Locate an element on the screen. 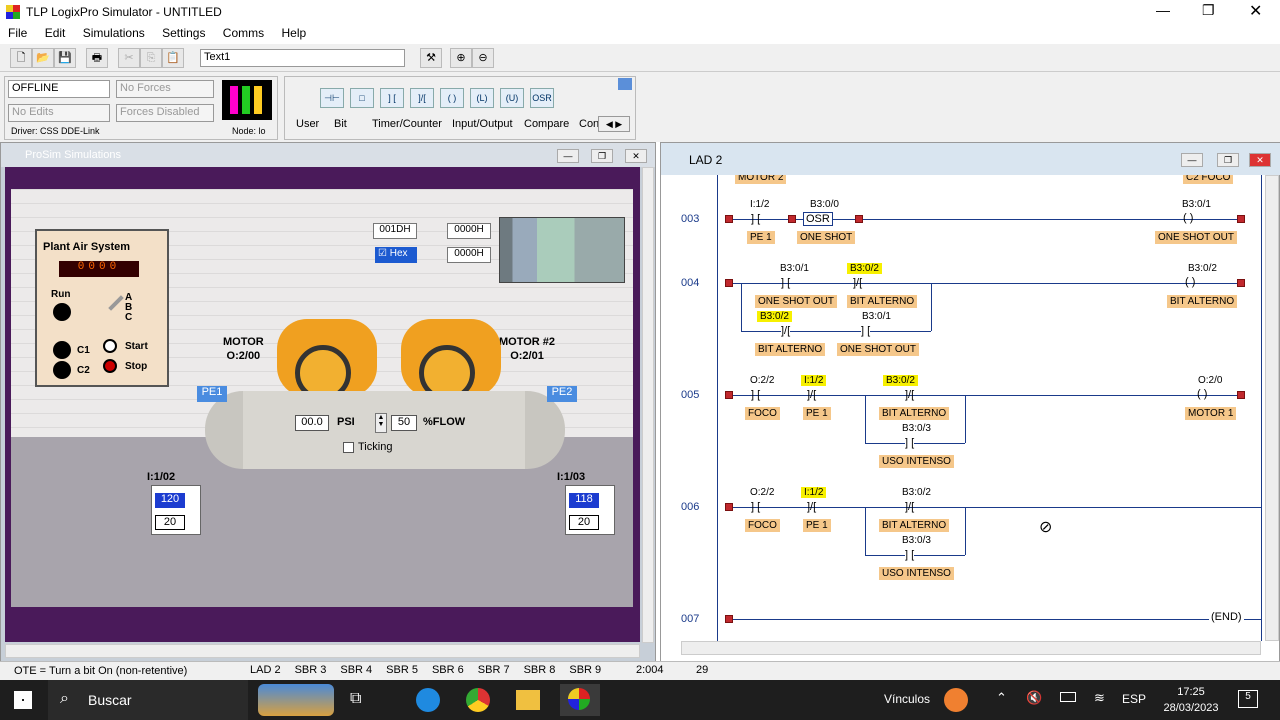  tab-sbr8: SBR 8 is located at coordinates (540, 670).